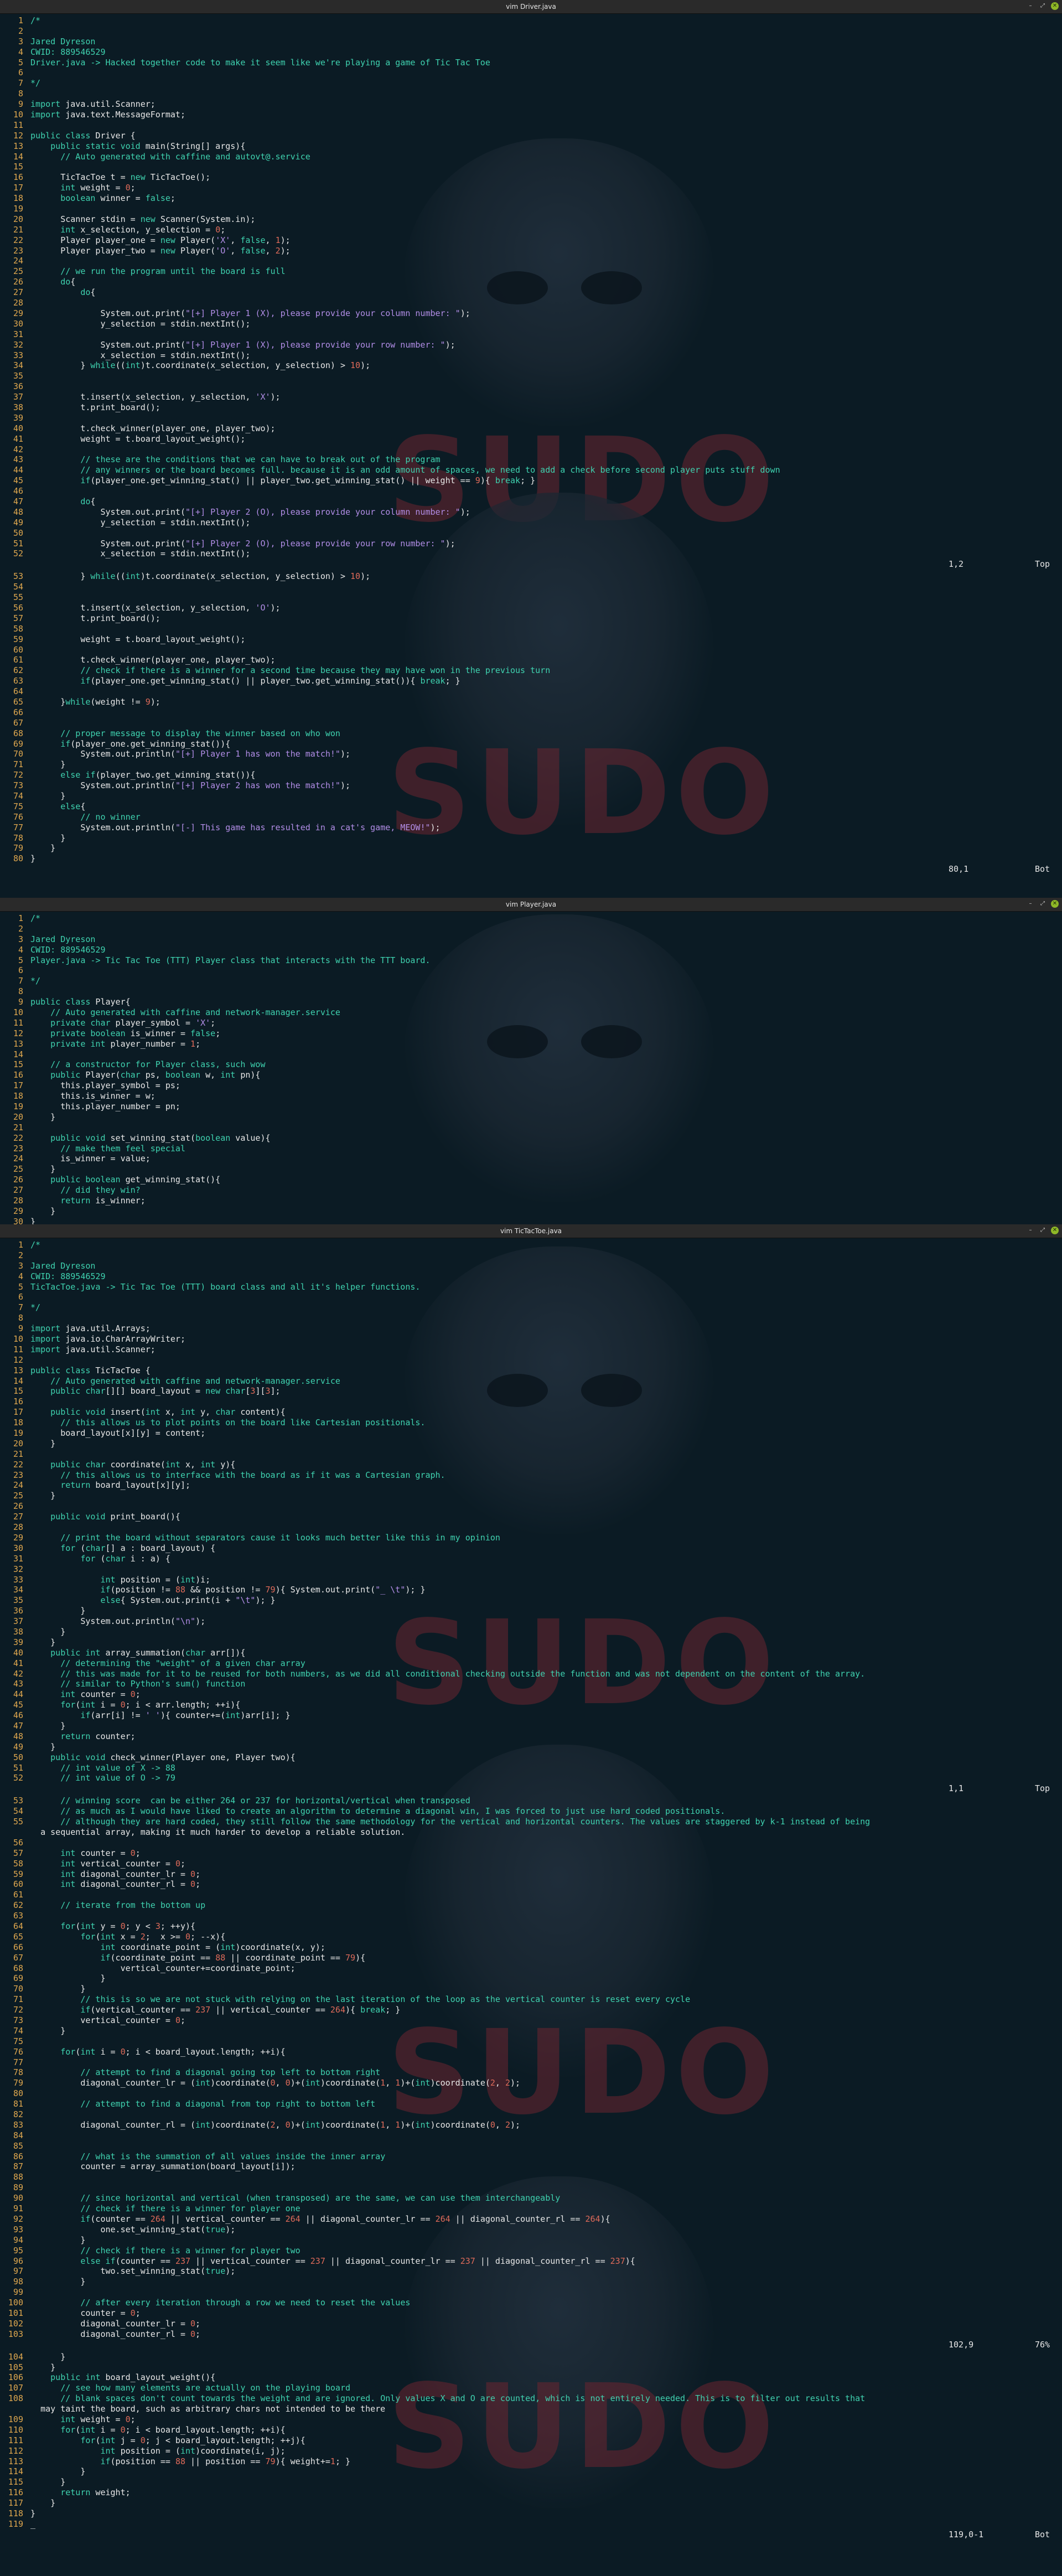 The image size is (1062, 2576). What do you see at coordinates (531, 2292) in the screenshot?
I see `code-line: 99` at bounding box center [531, 2292].